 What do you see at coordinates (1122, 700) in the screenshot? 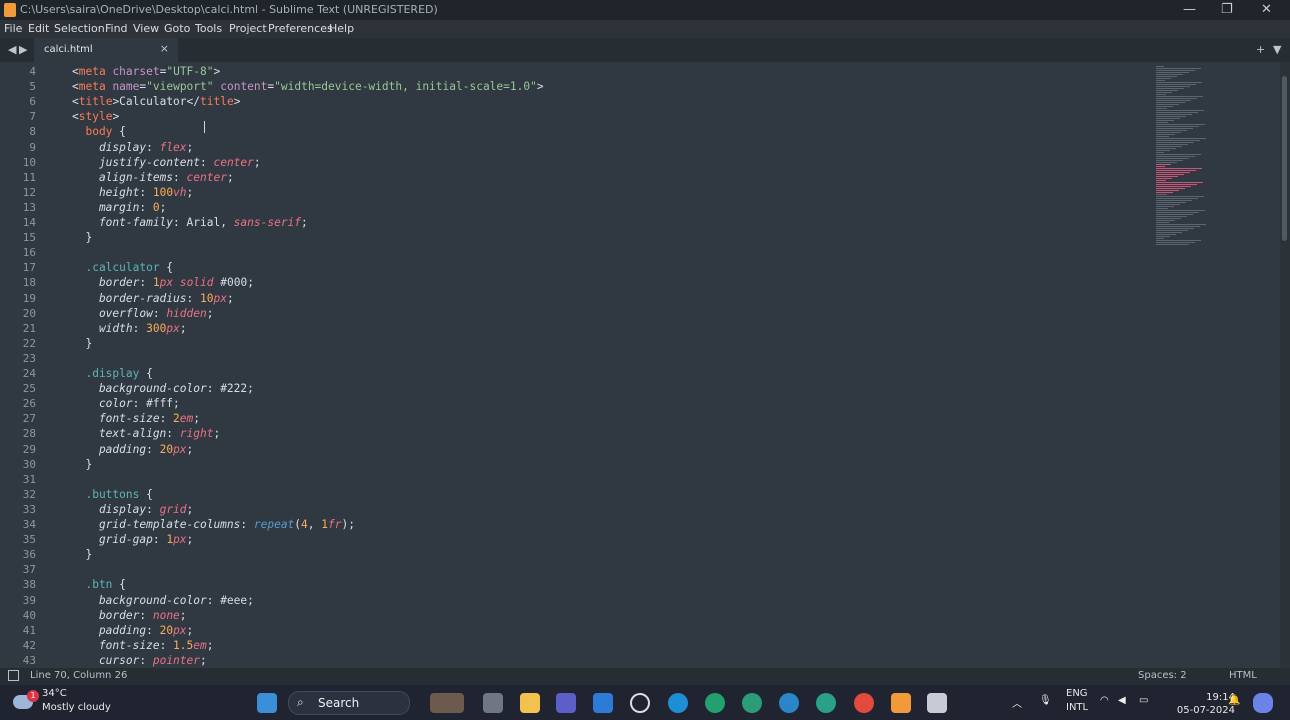
I see `volume-icon: ◀` at bounding box center [1122, 700].